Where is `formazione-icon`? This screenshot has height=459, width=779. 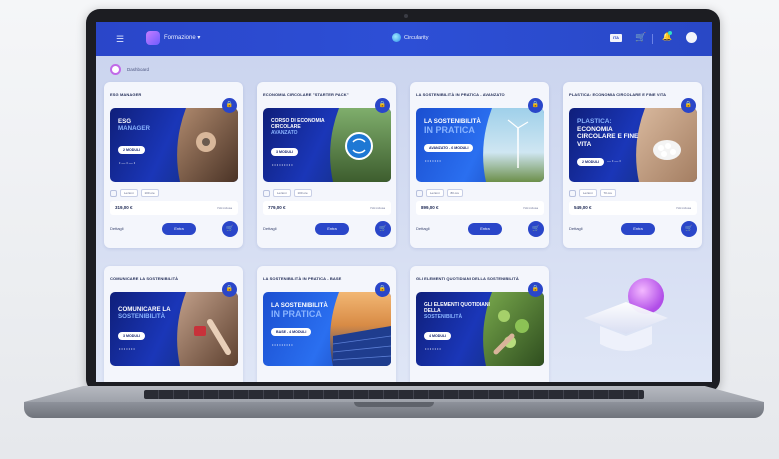
formazione-icon is located at coordinates (153, 38).